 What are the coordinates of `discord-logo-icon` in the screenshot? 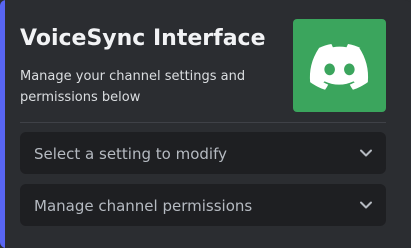 It's located at (339, 66).